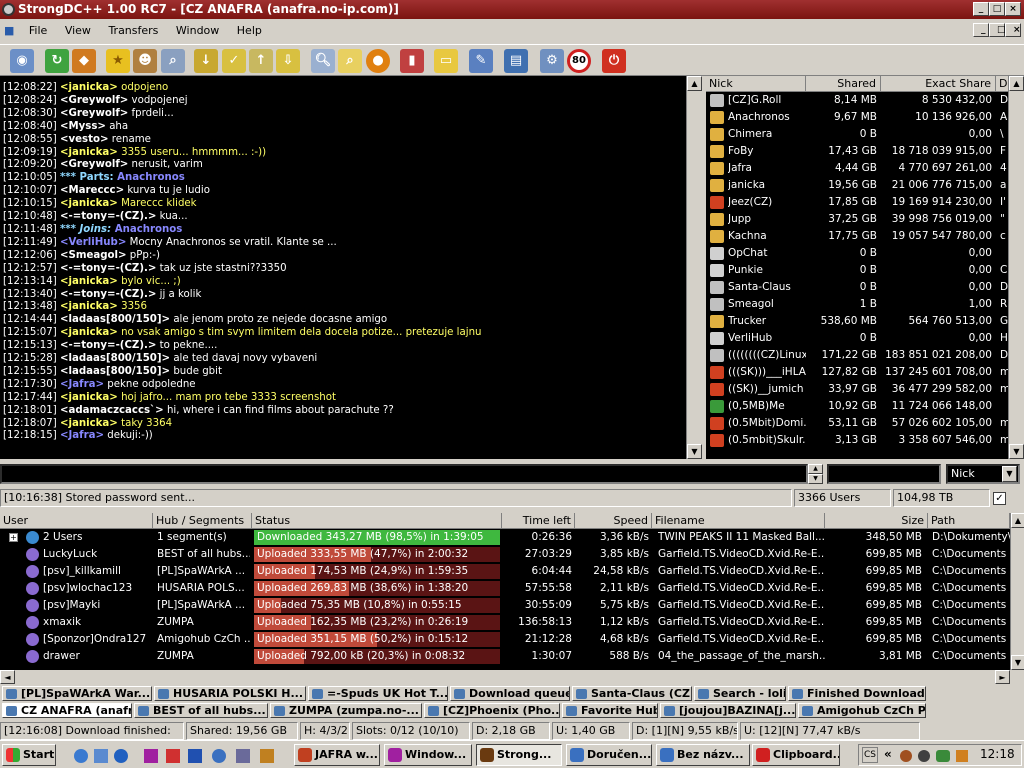 Image resolution: width=1024 pixels, height=768 pixels. What do you see at coordinates (740, 693) in the screenshot?
I see `tab-row1-5: Search - lolita` at bounding box center [740, 693].